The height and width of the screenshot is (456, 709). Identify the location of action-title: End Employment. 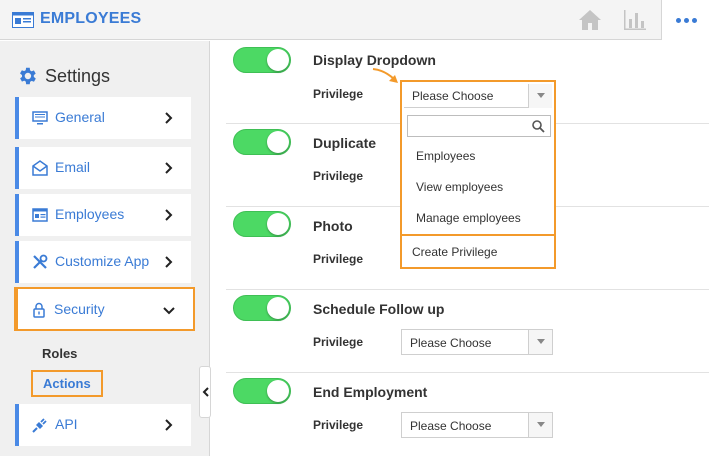
(370, 392).